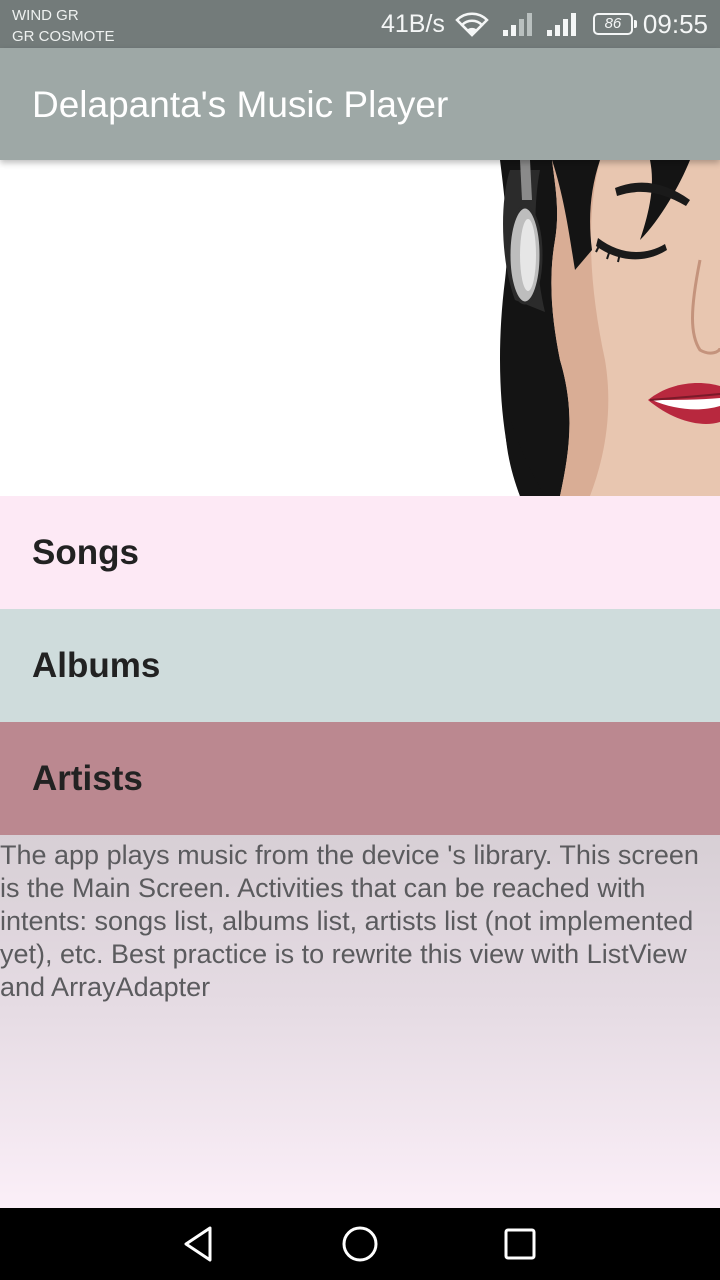  I want to click on artists-row: Artists, so click(360, 778).